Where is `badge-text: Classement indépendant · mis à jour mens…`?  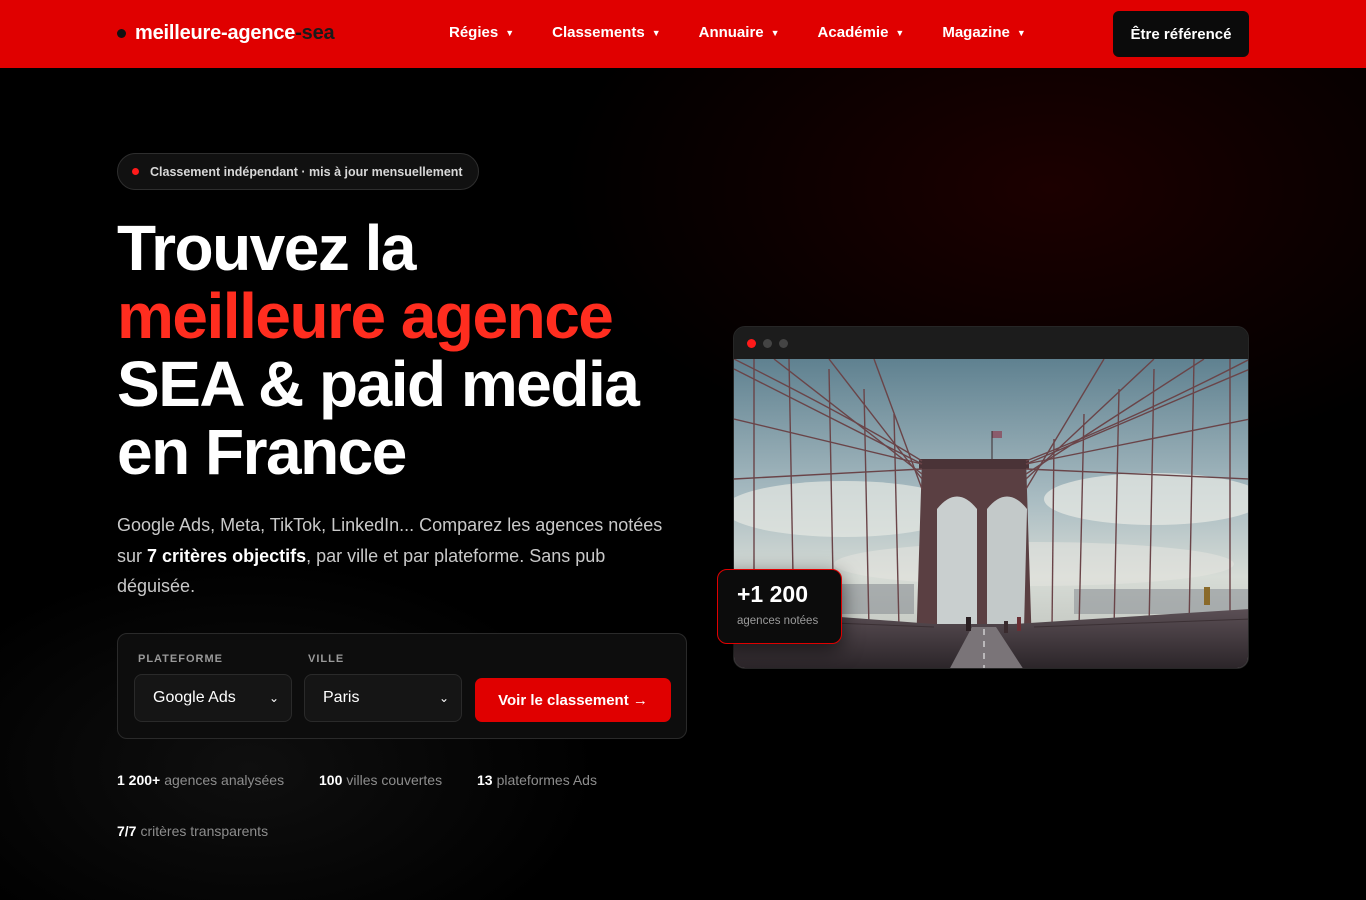 badge-text: Classement indépendant · mis à jour mens… is located at coordinates (306, 171).